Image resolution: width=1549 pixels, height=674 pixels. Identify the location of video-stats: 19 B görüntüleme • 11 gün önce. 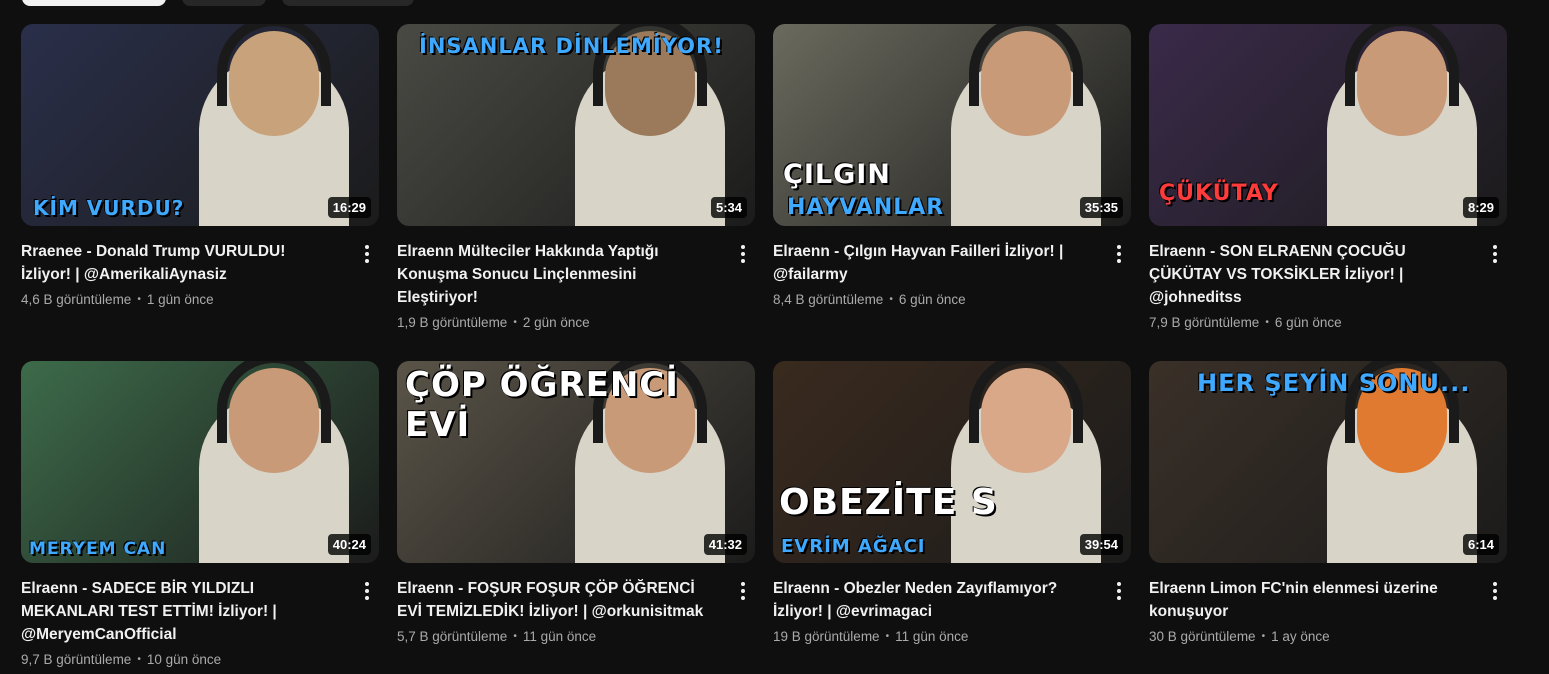
(928, 636).